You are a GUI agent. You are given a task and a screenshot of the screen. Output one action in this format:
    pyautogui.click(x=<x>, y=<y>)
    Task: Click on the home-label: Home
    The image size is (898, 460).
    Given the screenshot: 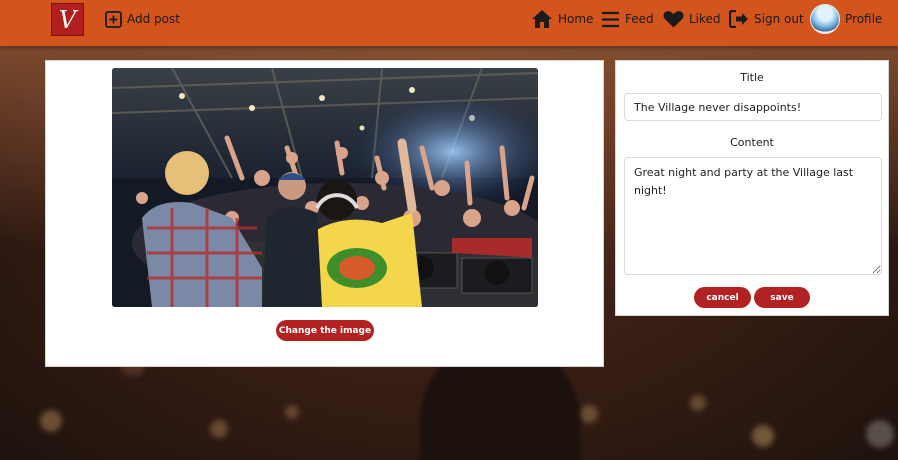 What is the action you would take?
    pyautogui.click(x=576, y=19)
    